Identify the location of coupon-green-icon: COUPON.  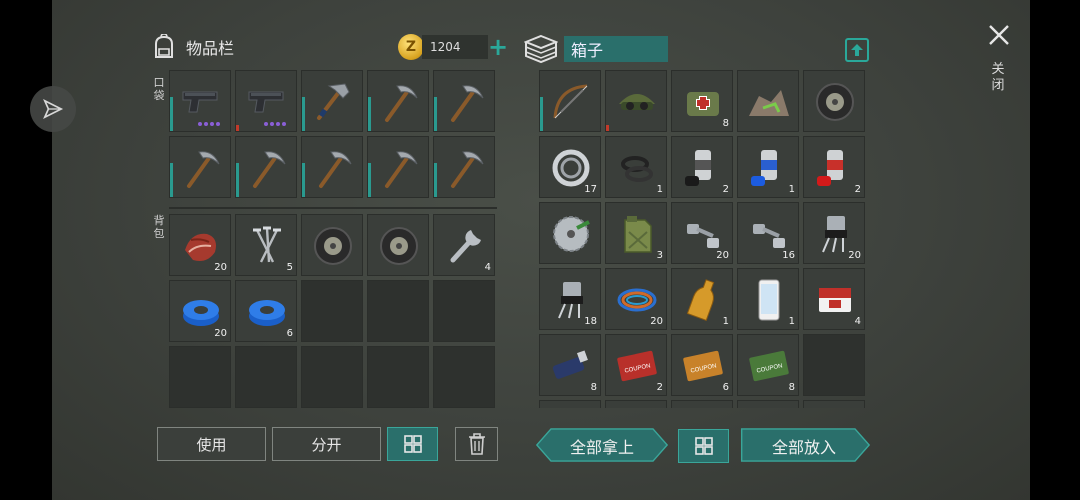
(769, 366).